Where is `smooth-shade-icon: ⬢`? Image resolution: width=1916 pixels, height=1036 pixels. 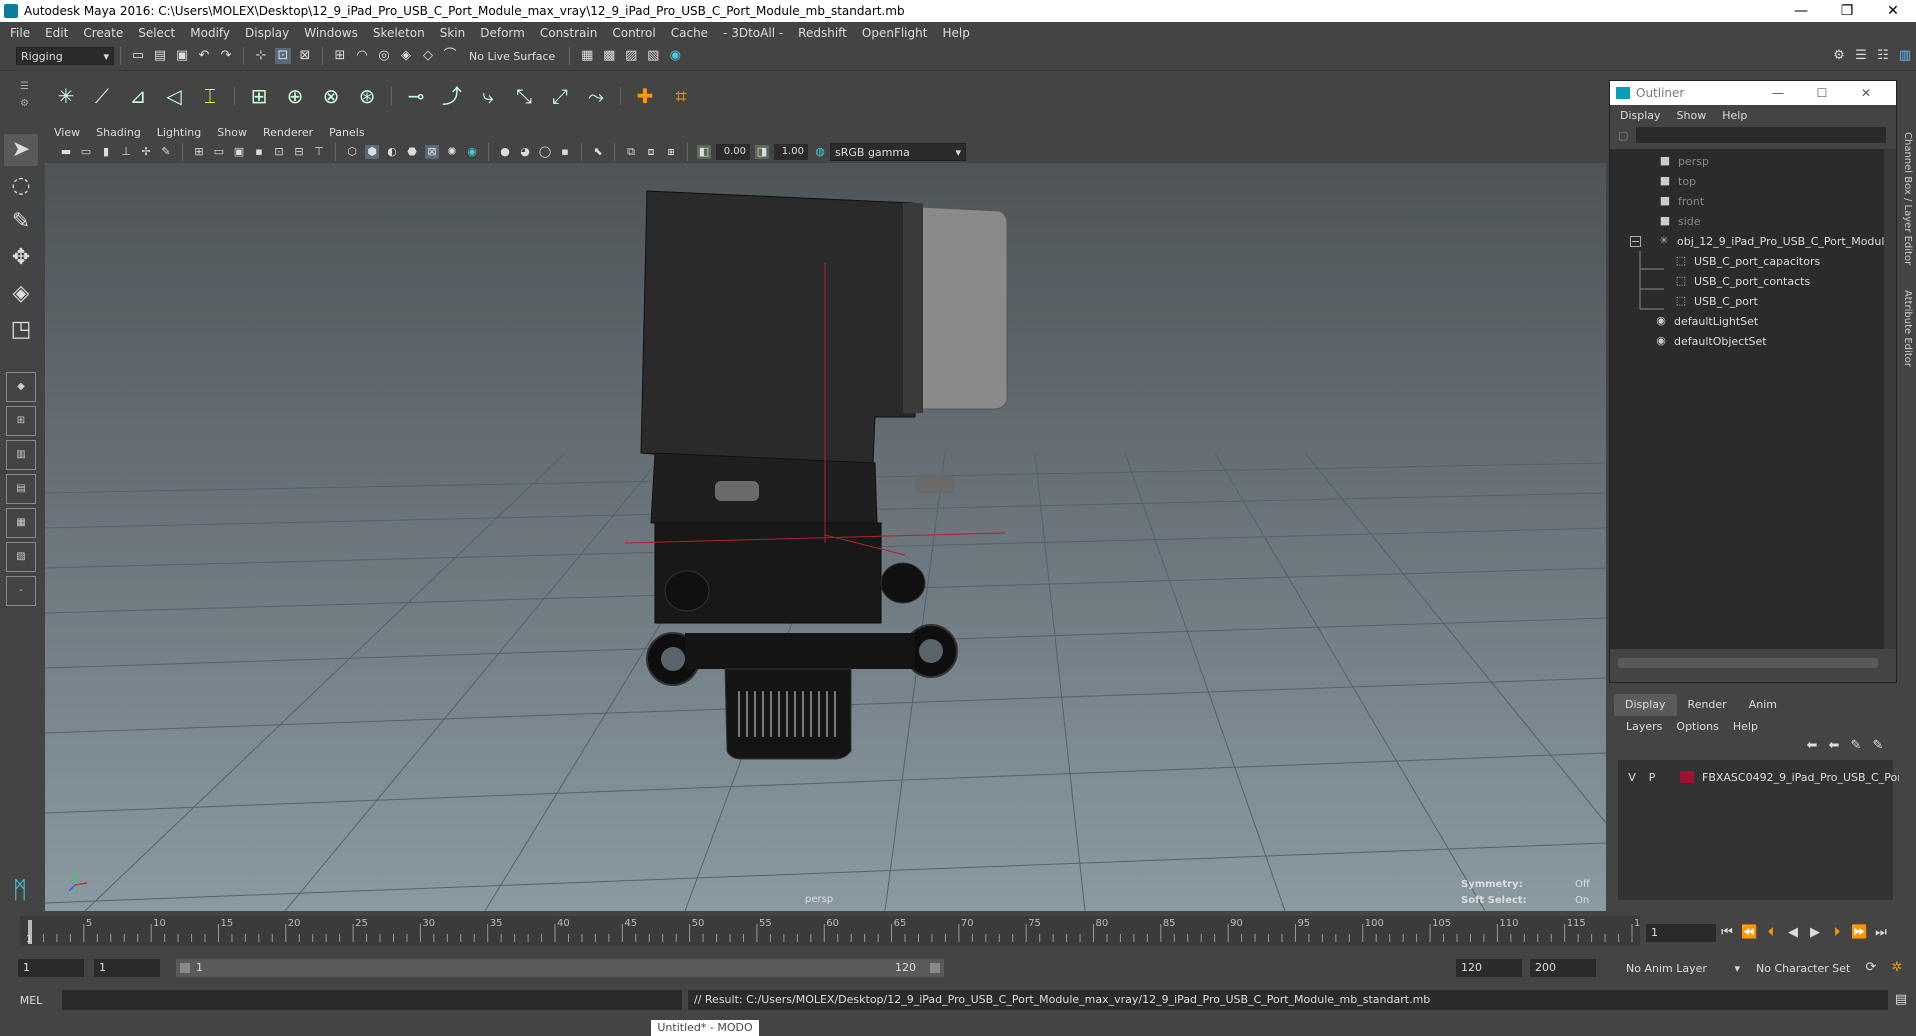
smooth-shade-icon: ⬢ is located at coordinates (372, 152).